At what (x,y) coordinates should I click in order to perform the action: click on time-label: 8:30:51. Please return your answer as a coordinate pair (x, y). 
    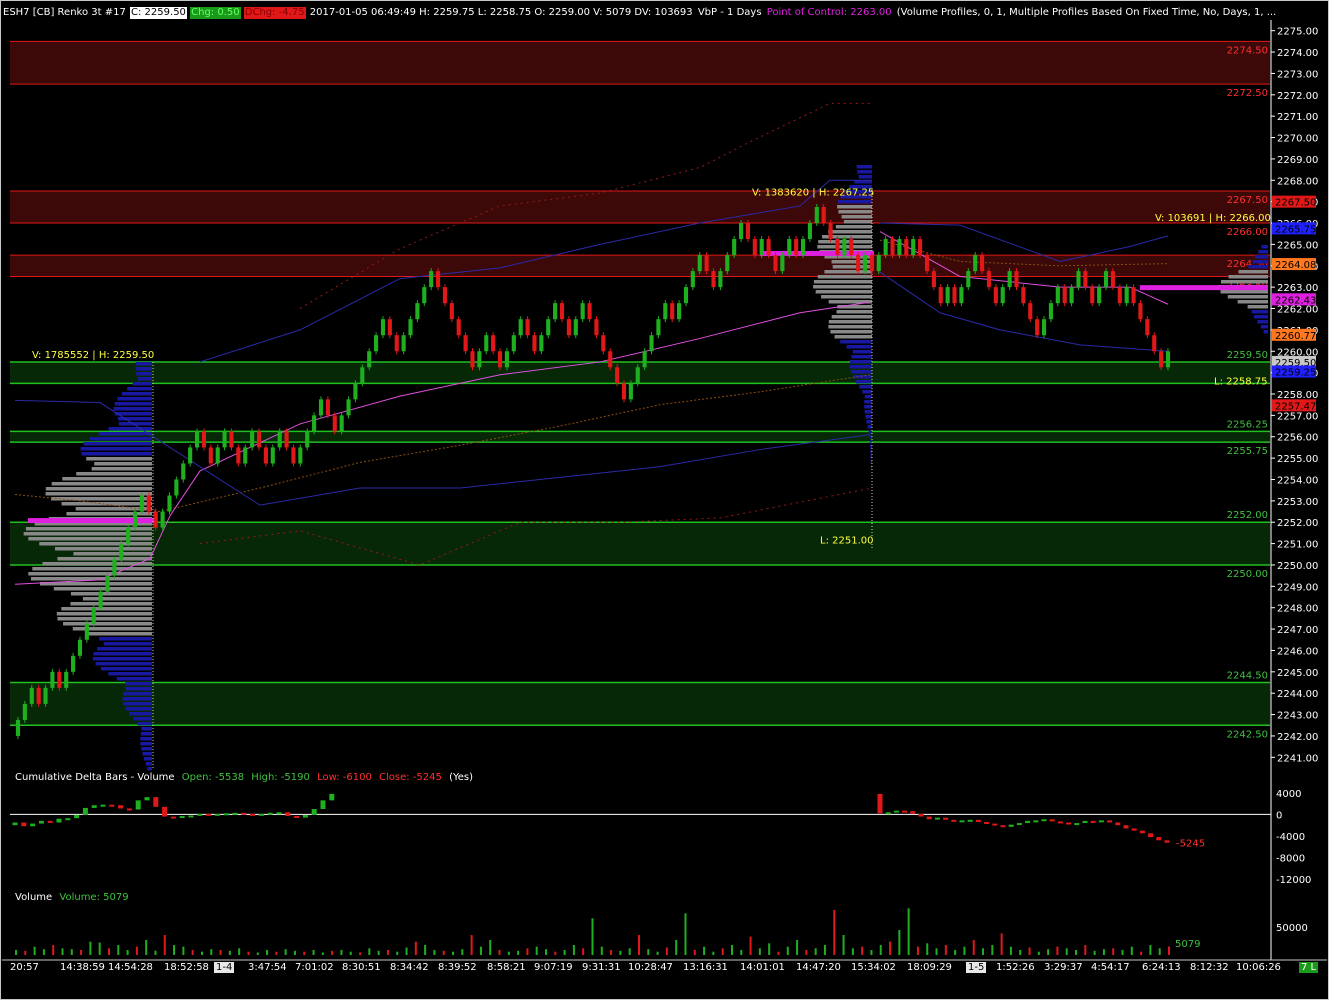
    Looking at the image, I should click on (361, 967).